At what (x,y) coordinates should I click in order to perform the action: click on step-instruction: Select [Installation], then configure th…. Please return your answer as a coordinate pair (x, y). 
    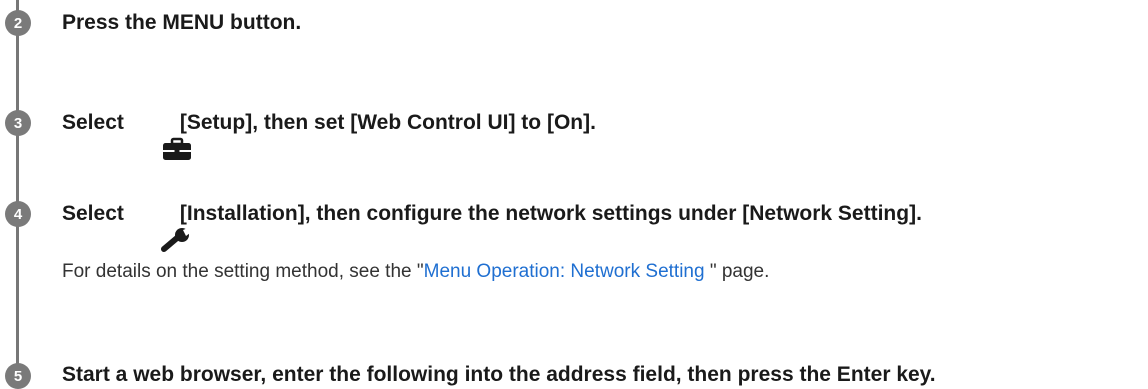
    Looking at the image, I should click on (492, 226).